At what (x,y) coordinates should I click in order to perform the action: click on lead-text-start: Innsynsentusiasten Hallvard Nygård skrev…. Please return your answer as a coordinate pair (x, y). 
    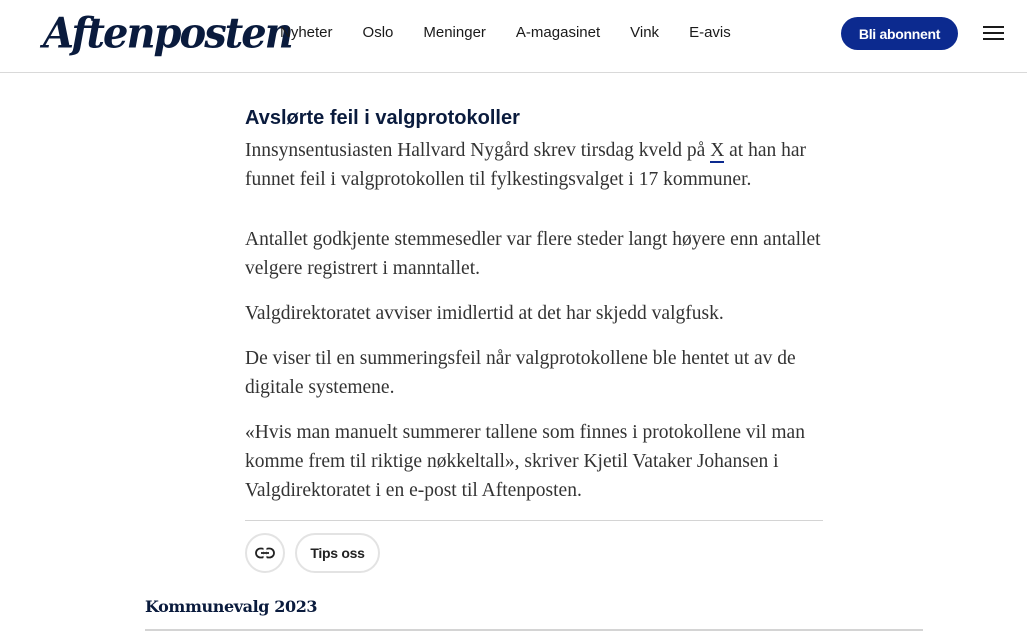
    Looking at the image, I should click on (478, 150).